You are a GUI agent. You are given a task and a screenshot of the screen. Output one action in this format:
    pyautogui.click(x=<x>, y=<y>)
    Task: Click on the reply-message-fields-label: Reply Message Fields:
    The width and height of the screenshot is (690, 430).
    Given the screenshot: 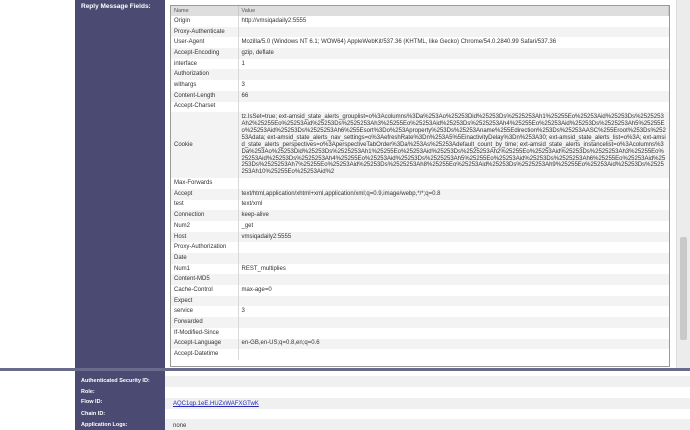 What is the action you would take?
    pyautogui.click(x=116, y=6)
    